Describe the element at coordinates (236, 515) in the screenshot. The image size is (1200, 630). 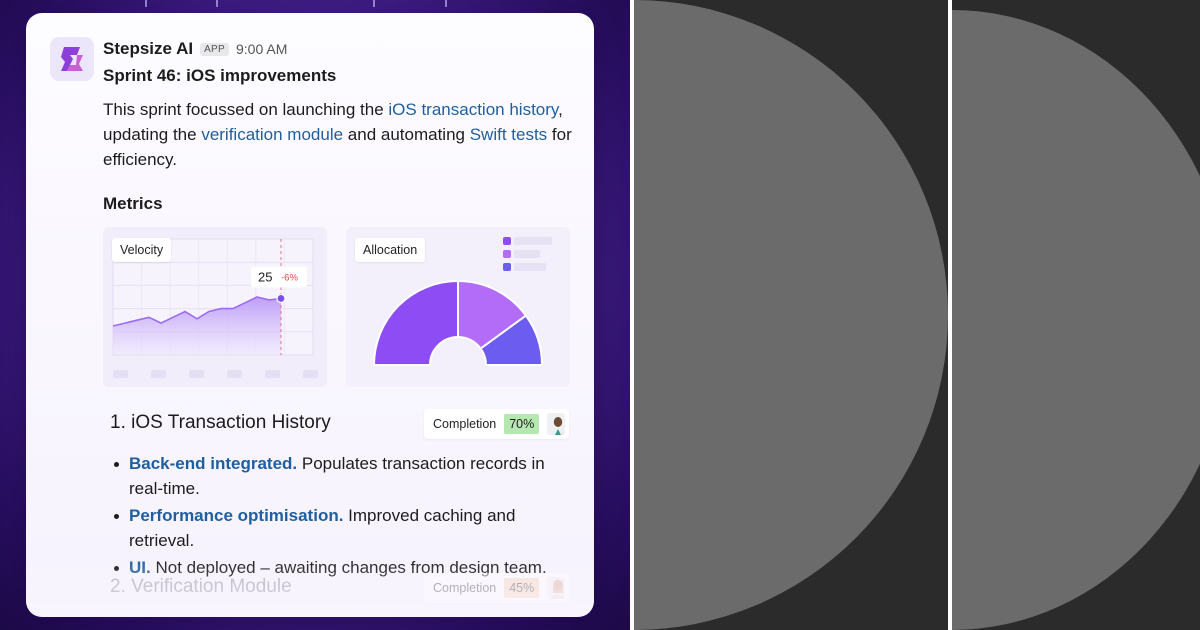
I see `bullet-heading: Performance optimisation.` at that location.